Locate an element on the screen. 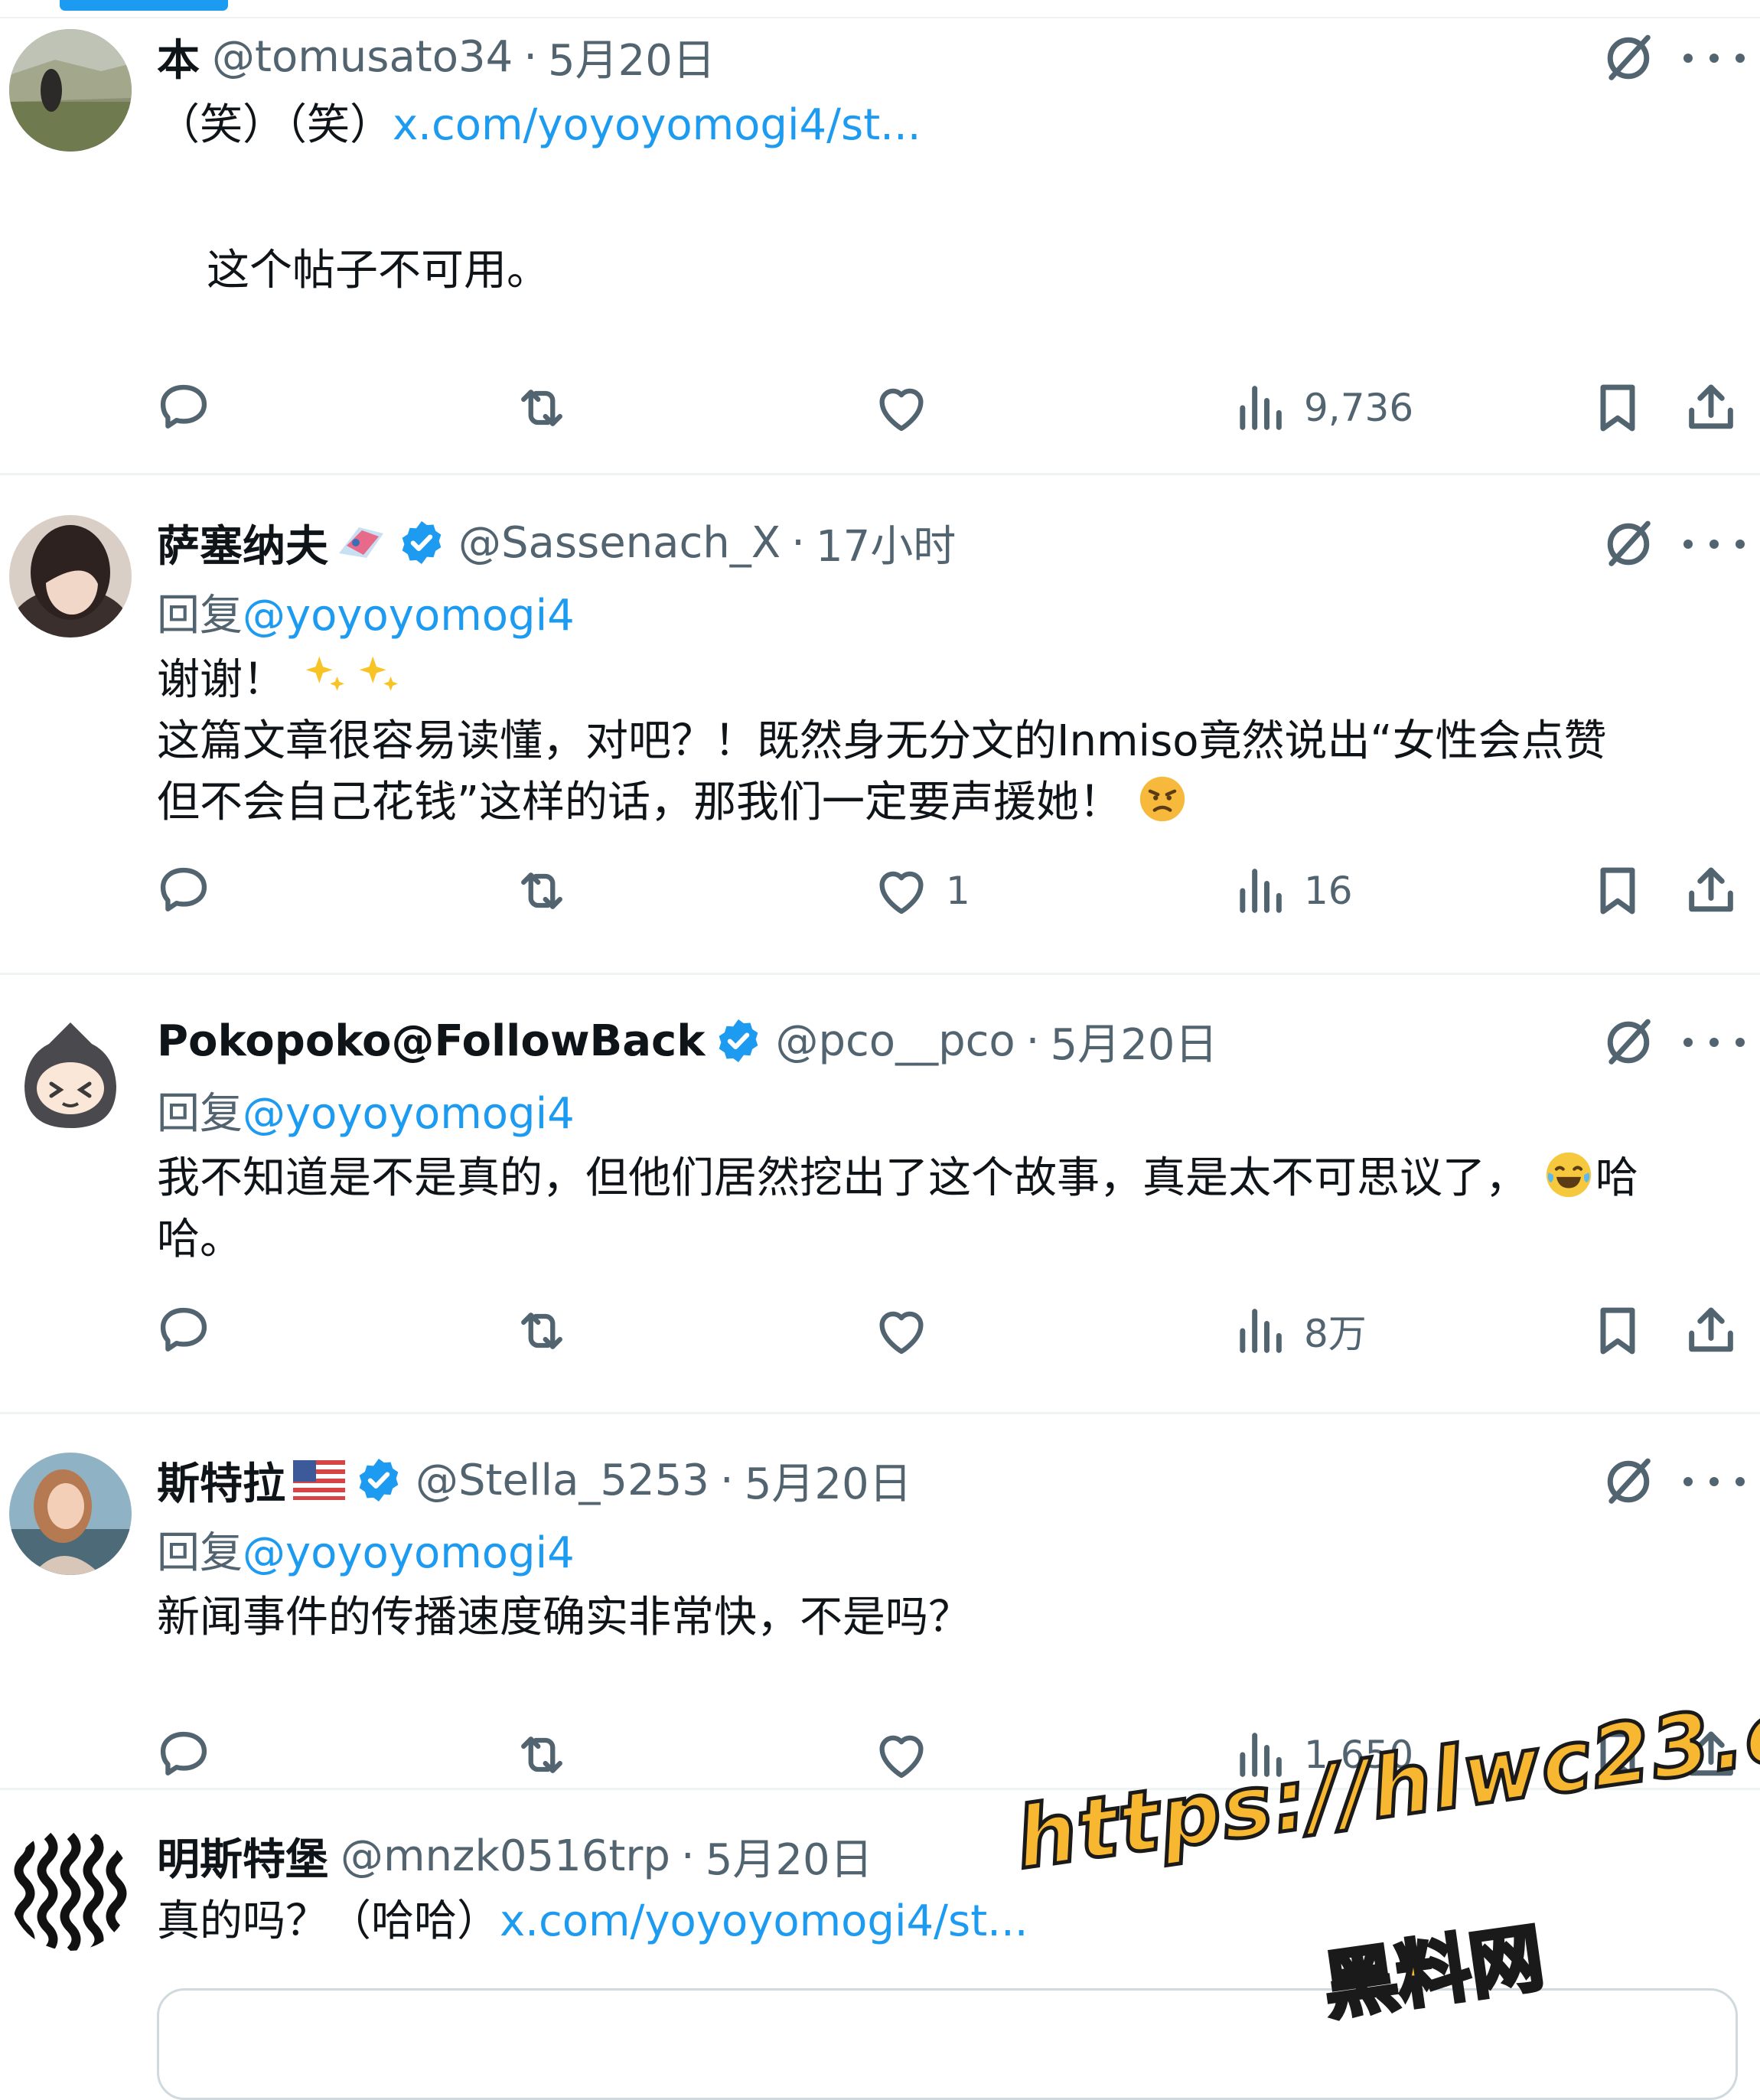  laughing-tears-icon is located at coordinates (1569, 1175).